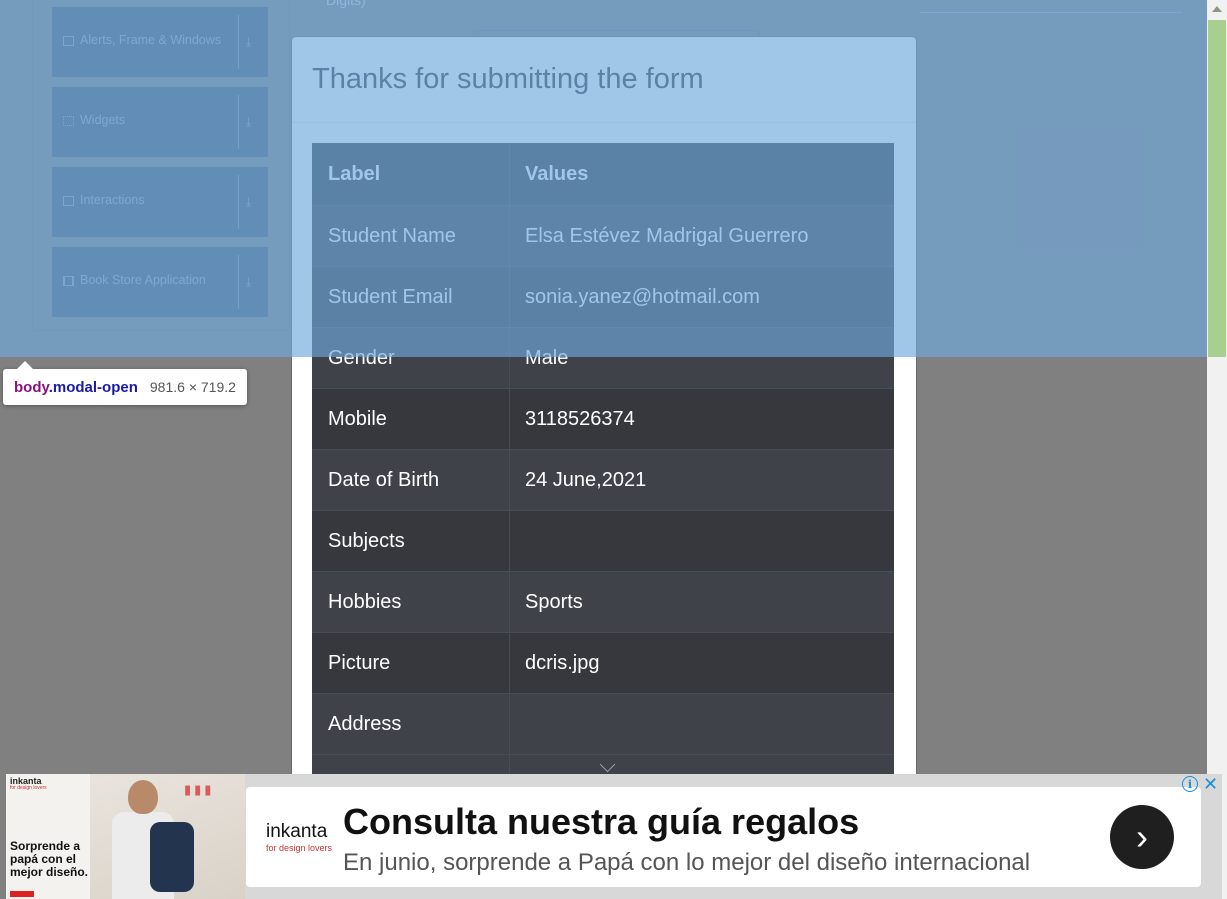 This screenshot has height=899, width=1227. What do you see at coordinates (28, 788) in the screenshot?
I see `ad-mini-logo-sub: for design lovers` at bounding box center [28, 788].